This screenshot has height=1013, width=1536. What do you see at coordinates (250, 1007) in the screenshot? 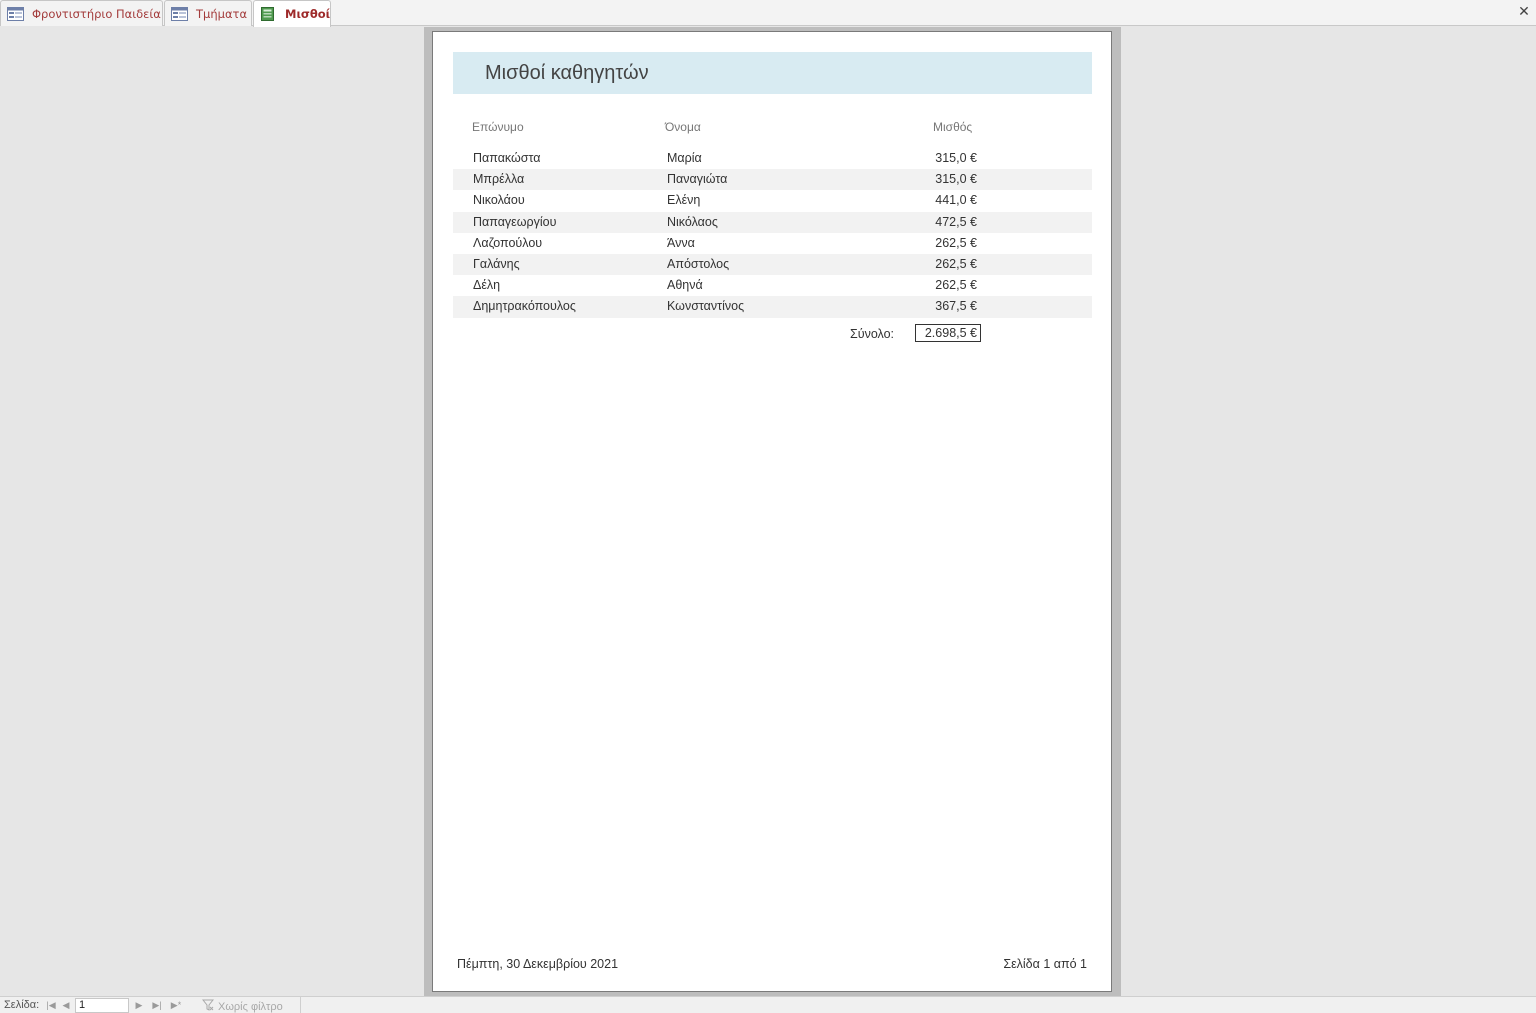
I see `filter-label: Χωρίς φίλτρο` at bounding box center [250, 1007].